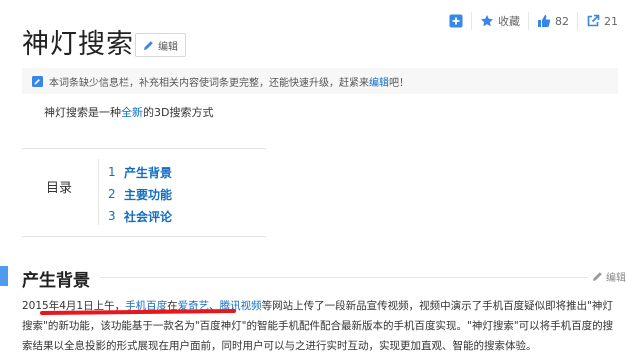 The image size is (640, 363). Describe the element at coordinates (209, 83) in the screenshot. I see `notice-text: 本词条缺少信息栏，补充相关内容使词条更完整，还能快速升级，赶紧来` at that location.